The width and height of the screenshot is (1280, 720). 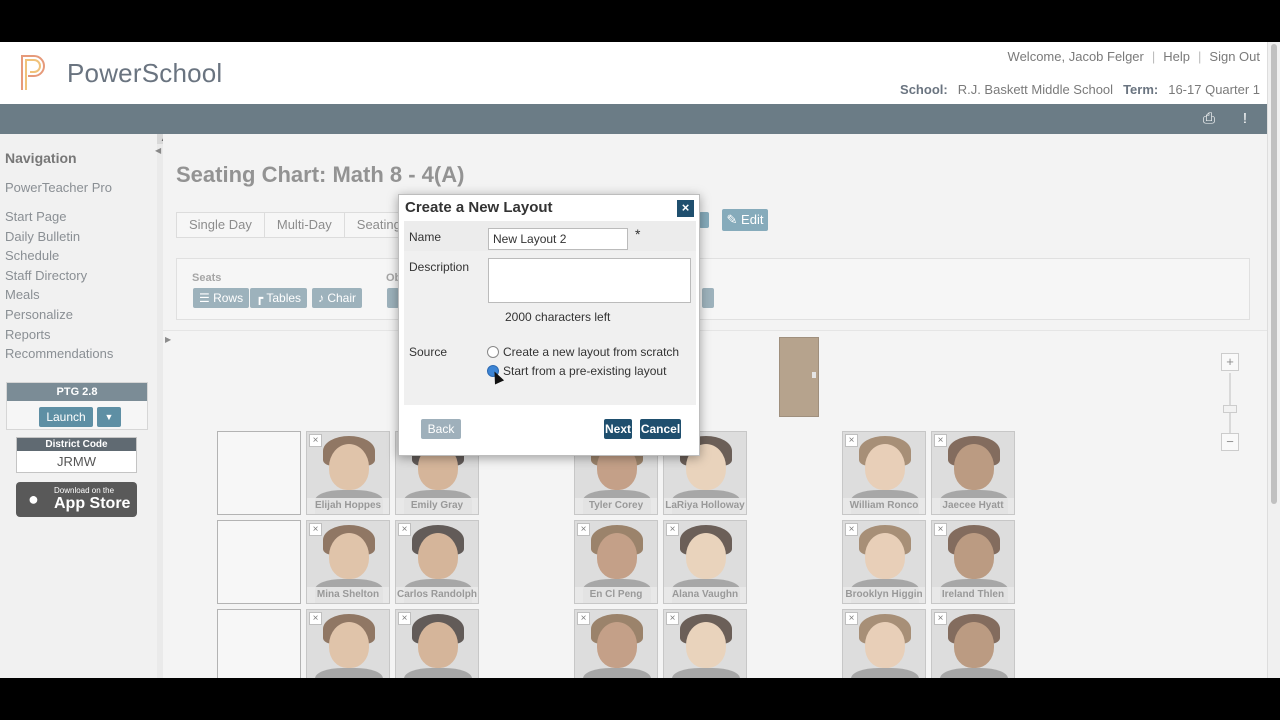 I want to click on back-button: Back, so click(x=441, y=429).